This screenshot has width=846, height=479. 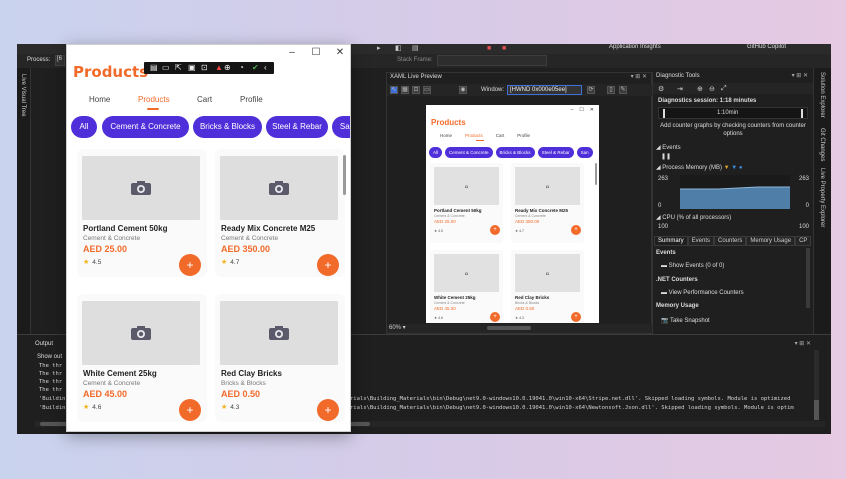 What do you see at coordinates (712, 89) in the screenshot?
I see `zoom-out-icon: ⊖` at bounding box center [712, 89].